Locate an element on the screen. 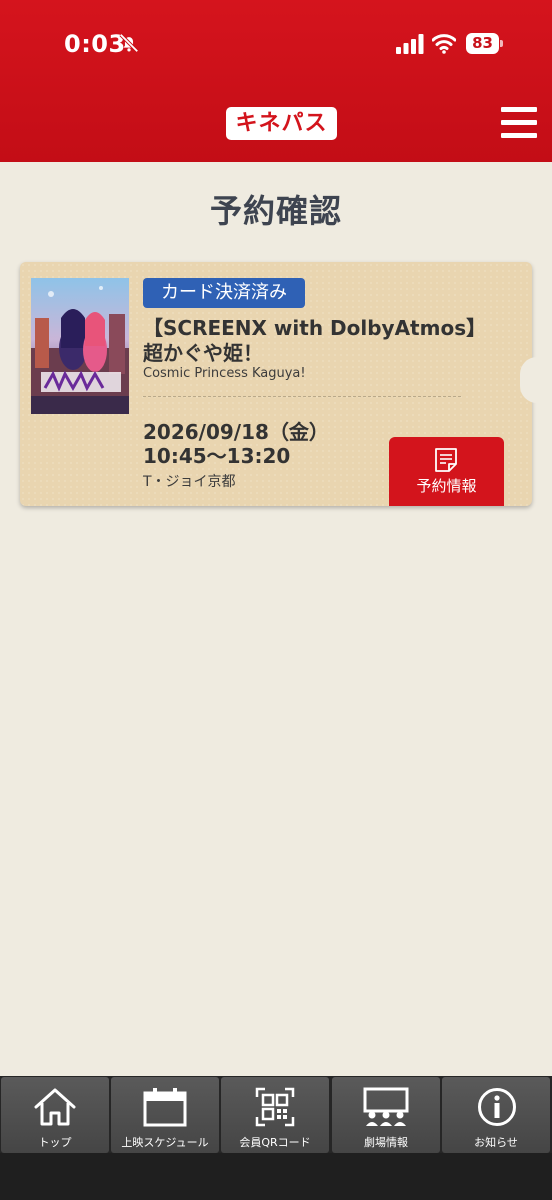 The image size is (552, 1200). tab-top: トップ is located at coordinates (55, 1115).